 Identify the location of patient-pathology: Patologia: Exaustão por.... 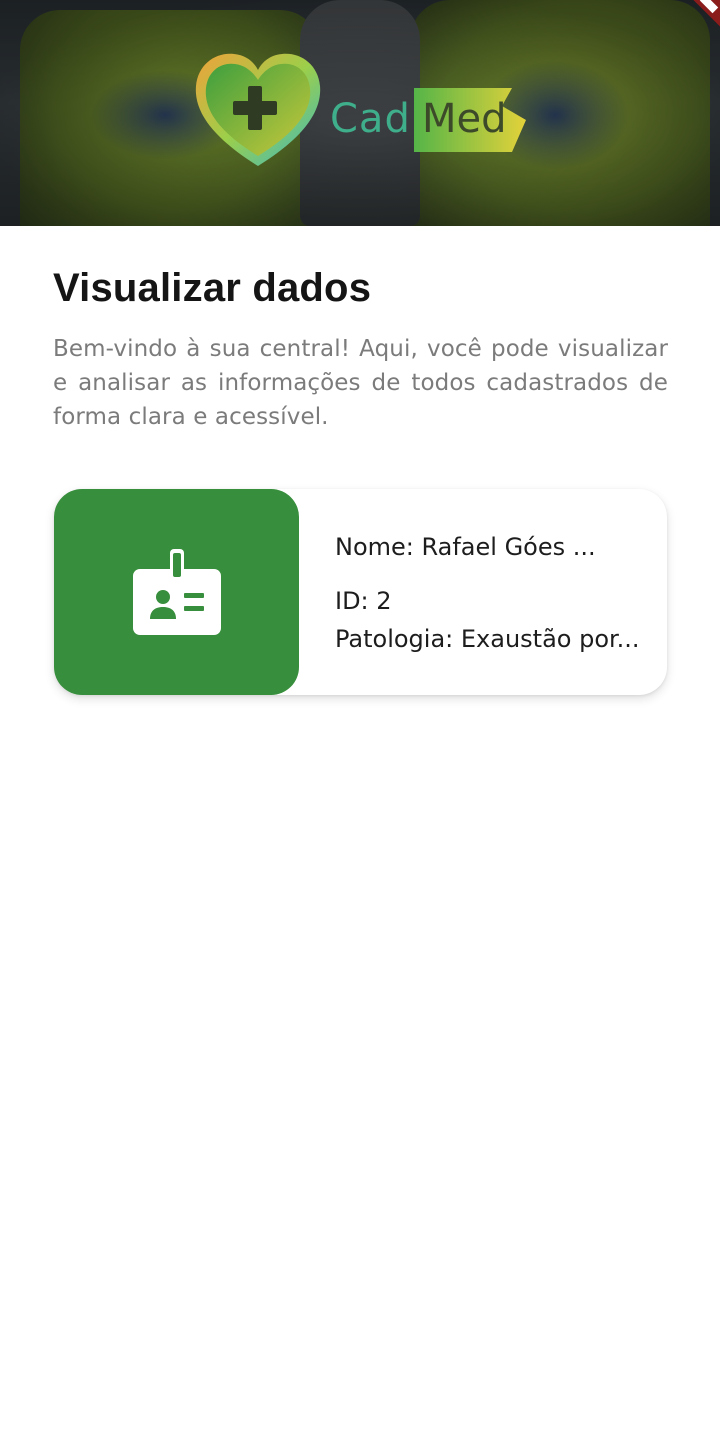
(487, 639).